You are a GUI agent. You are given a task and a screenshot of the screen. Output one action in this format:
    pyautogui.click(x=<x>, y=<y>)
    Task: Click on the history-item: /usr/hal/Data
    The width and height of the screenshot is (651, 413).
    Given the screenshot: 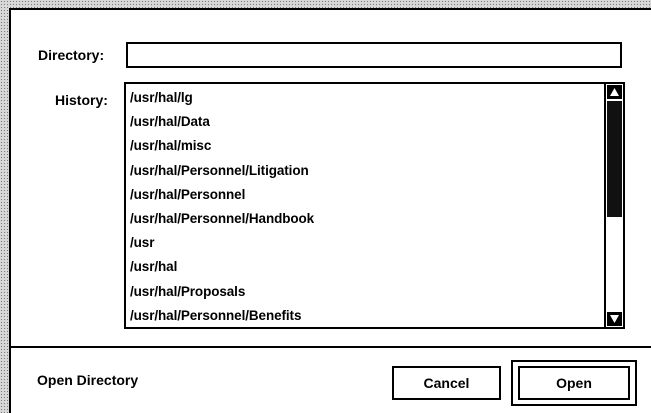 What is the action you would take?
    pyautogui.click(x=365, y=122)
    